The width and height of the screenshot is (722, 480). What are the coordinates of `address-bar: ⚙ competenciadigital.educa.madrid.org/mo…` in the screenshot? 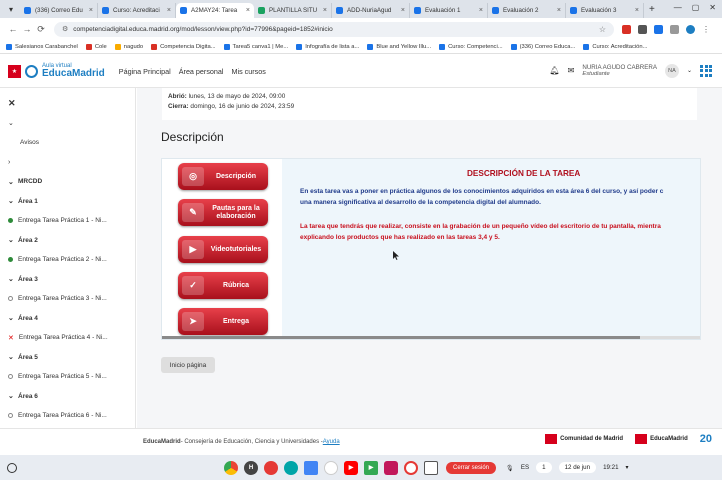 It's located at (334, 29).